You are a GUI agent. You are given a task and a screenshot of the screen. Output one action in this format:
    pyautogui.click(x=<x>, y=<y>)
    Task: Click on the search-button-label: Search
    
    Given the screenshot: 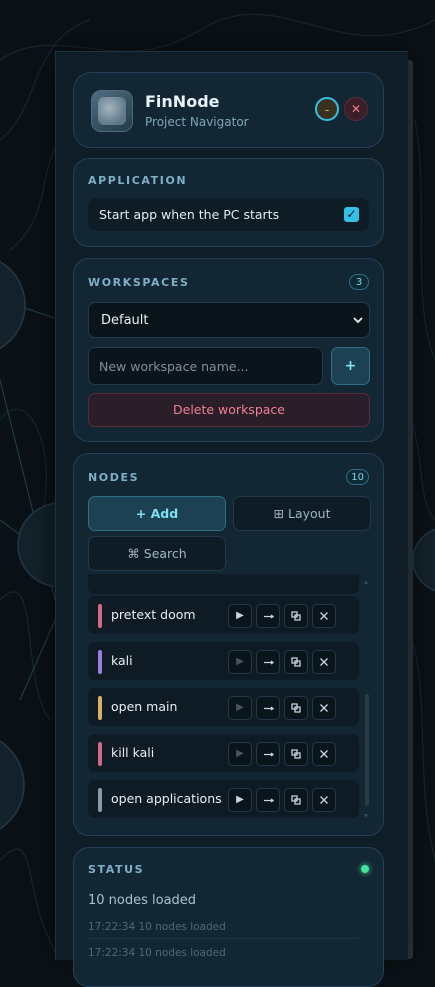 What is the action you would take?
    pyautogui.click(x=165, y=553)
    